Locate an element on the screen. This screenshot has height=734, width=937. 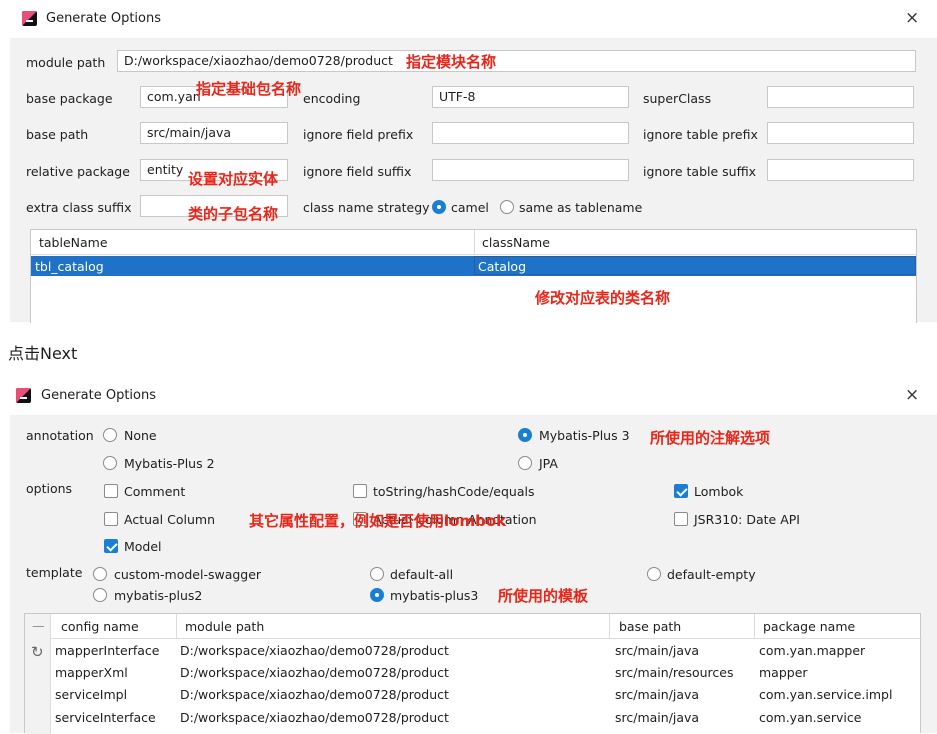
superclass-label: superClass is located at coordinates (677, 98).